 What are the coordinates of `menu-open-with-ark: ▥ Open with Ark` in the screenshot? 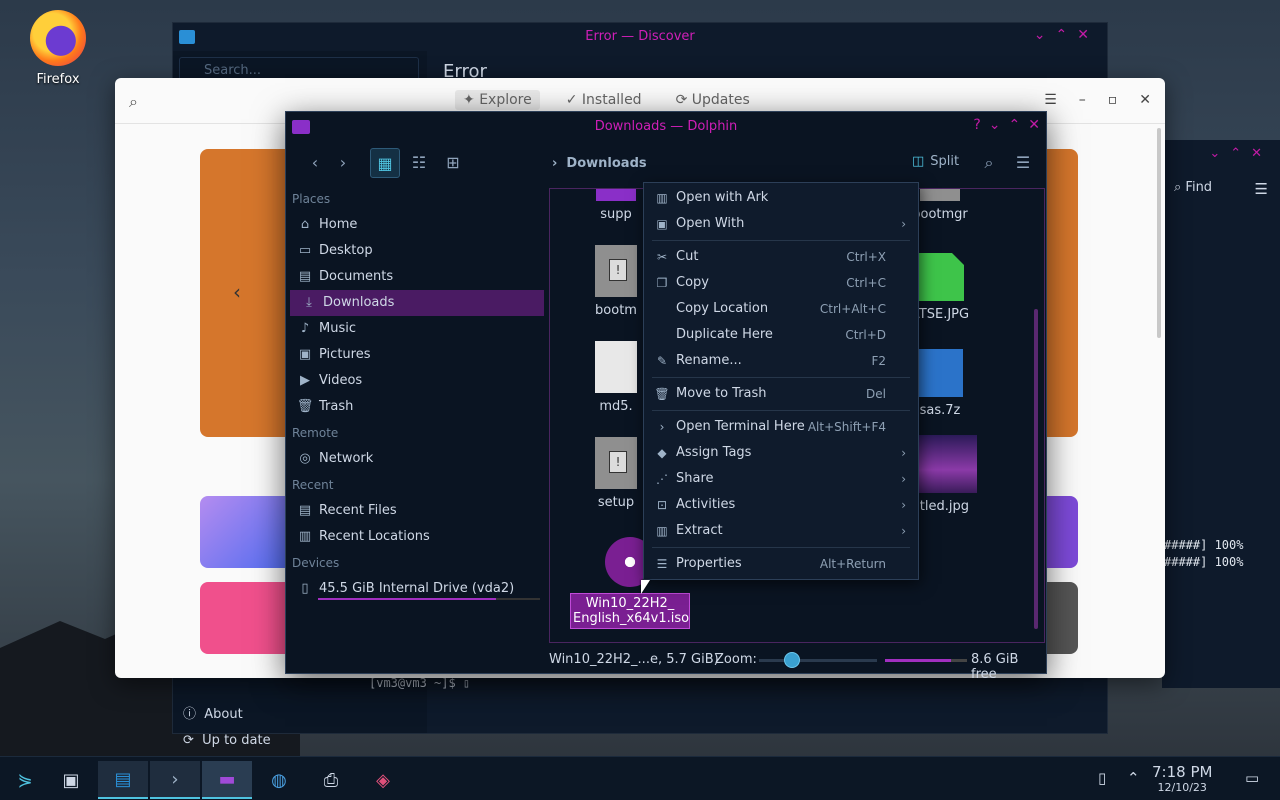 It's located at (781, 198).